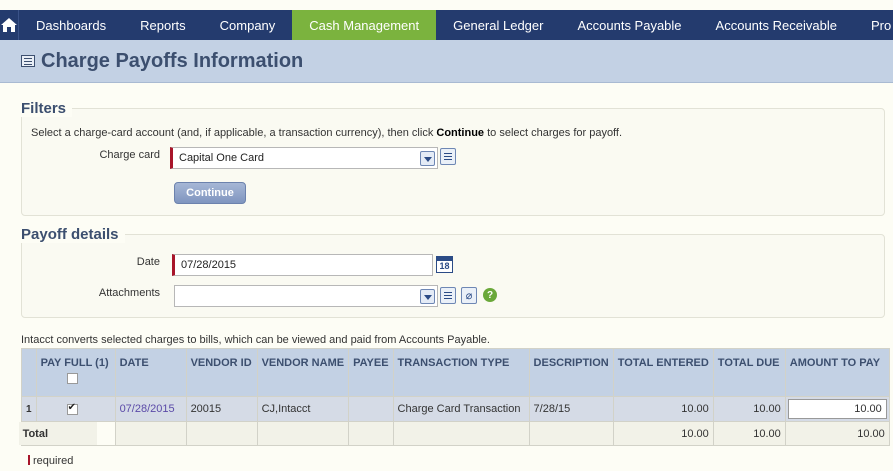  What do you see at coordinates (663, 409) in the screenshot?
I see `row-total-entered: 10.00` at bounding box center [663, 409].